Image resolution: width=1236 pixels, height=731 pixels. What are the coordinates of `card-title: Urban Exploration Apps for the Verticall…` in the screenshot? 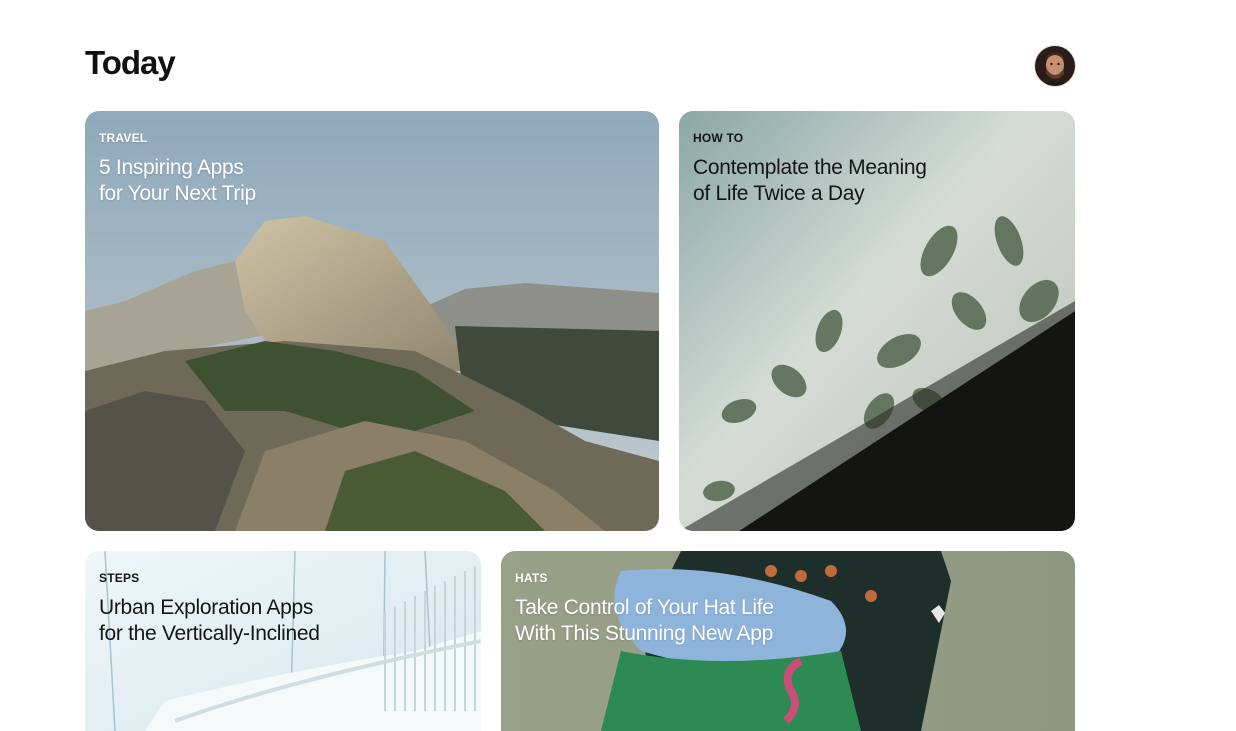 It's located at (209, 620).